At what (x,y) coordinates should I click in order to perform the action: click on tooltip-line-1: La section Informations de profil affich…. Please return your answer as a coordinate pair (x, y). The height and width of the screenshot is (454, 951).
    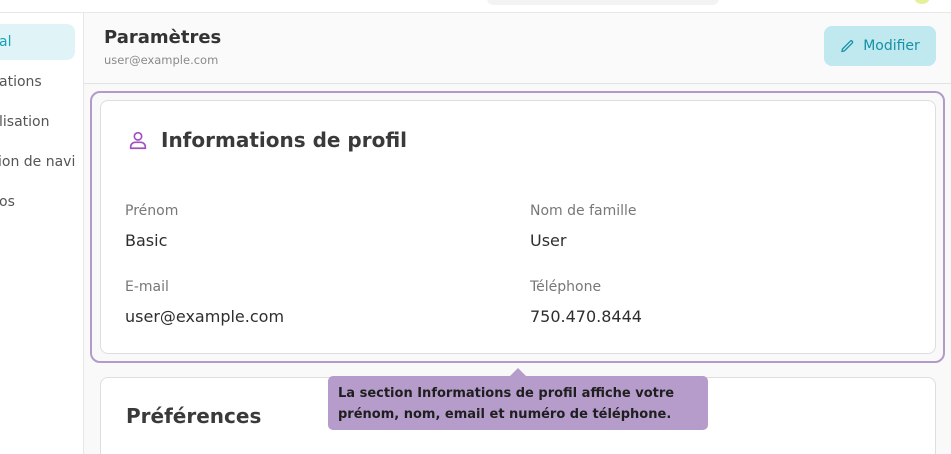
    Looking at the image, I should click on (506, 393).